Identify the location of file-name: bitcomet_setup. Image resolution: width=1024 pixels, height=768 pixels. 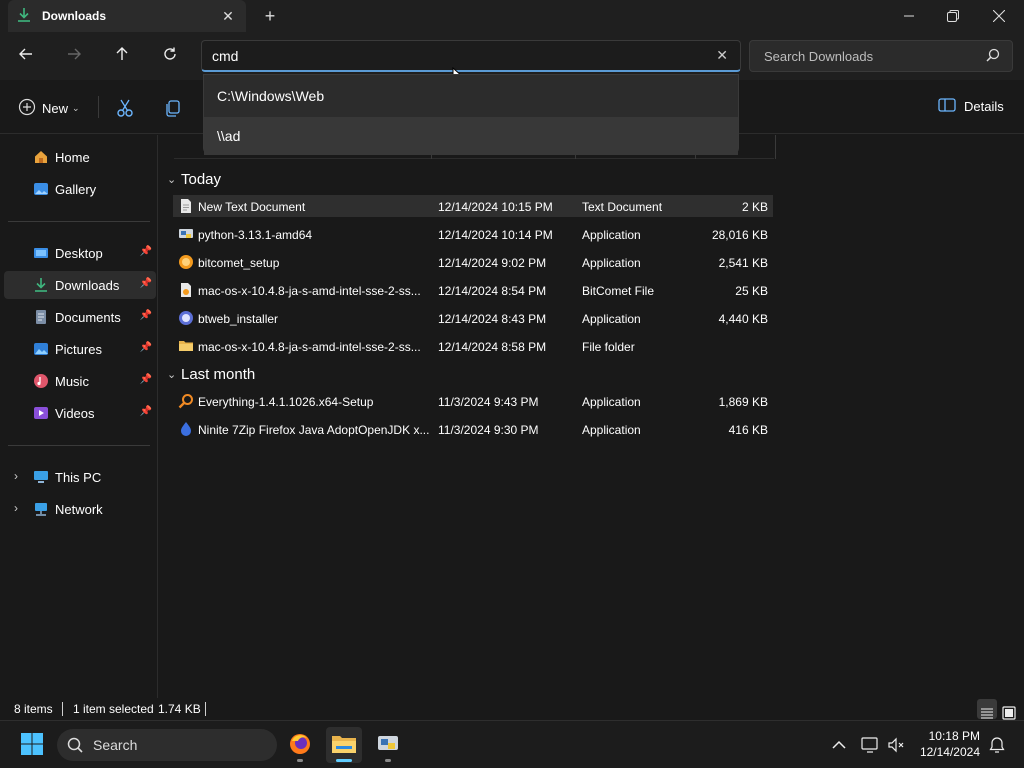
(239, 263).